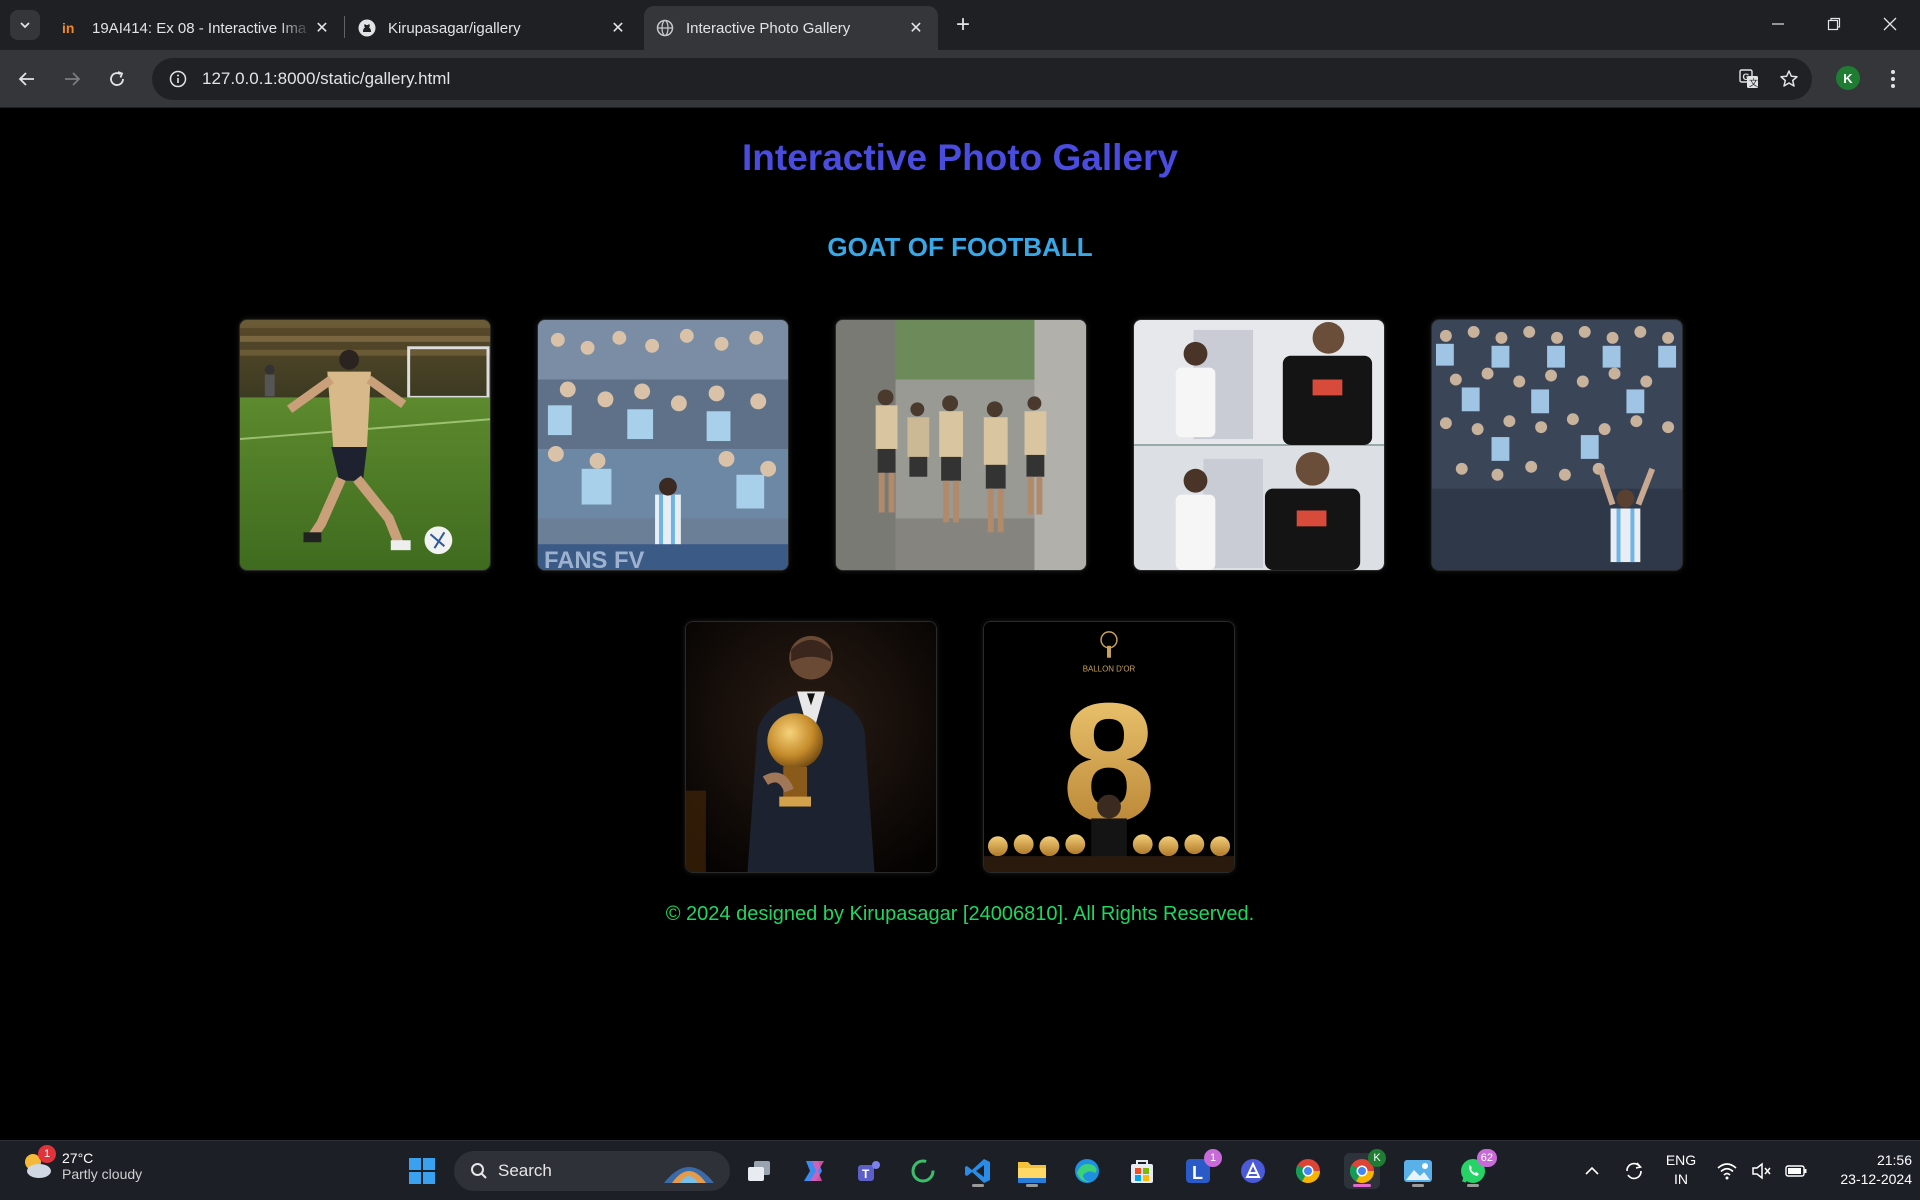 This screenshot has width=1920, height=1200. I want to click on page-title: Interactive Photo Gallery, so click(960, 157).